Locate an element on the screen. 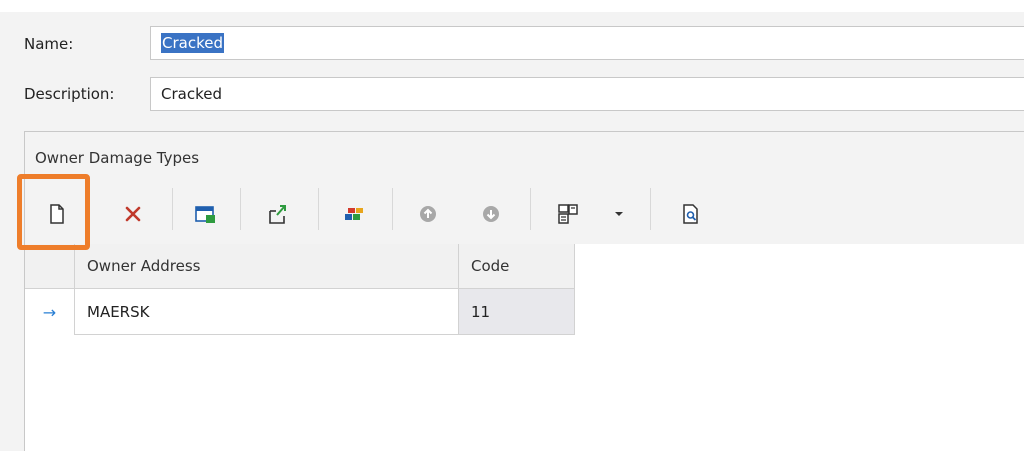  arrow-up-circle-icon is located at coordinates (428, 214).